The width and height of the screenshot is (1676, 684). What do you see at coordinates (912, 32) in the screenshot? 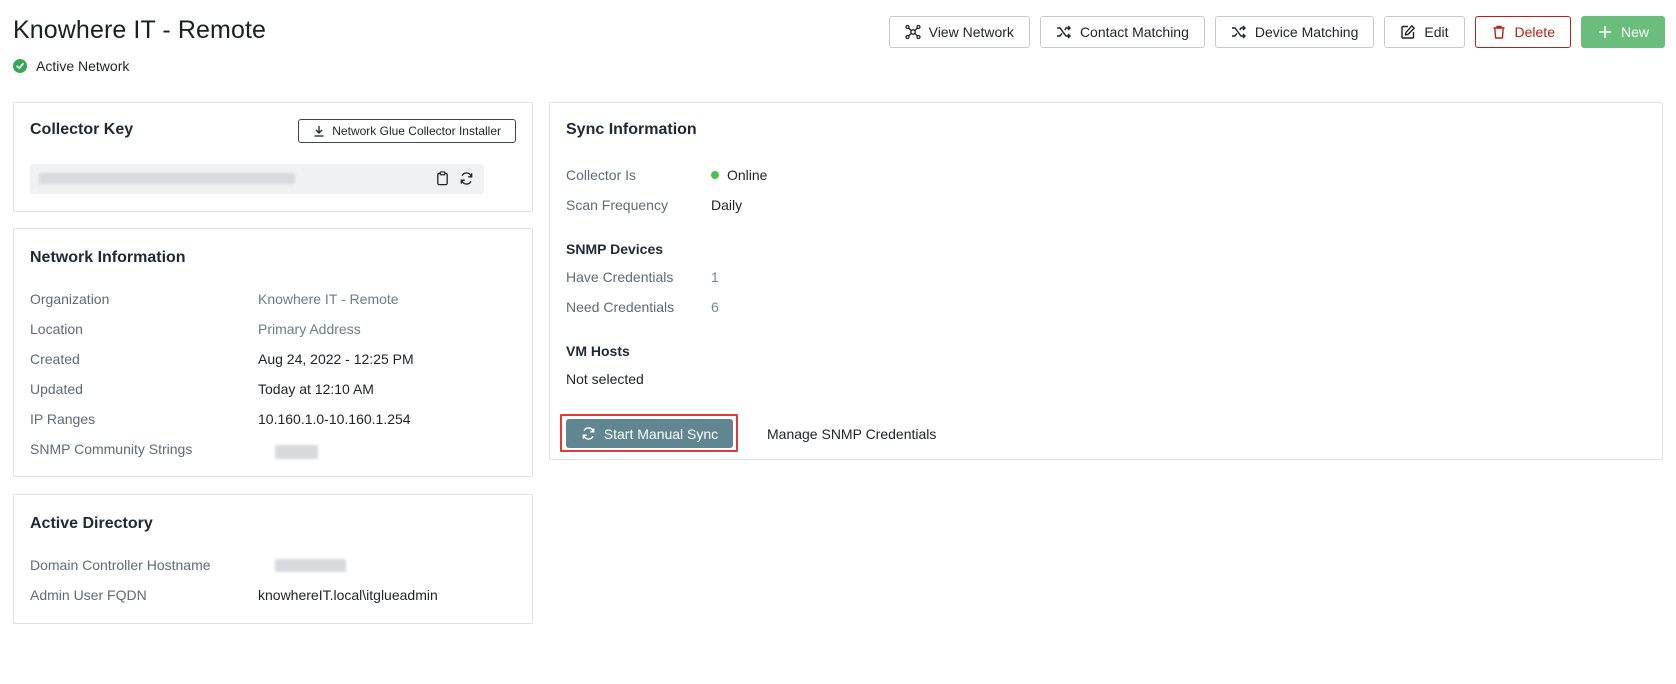
I see `network-icon` at bounding box center [912, 32].